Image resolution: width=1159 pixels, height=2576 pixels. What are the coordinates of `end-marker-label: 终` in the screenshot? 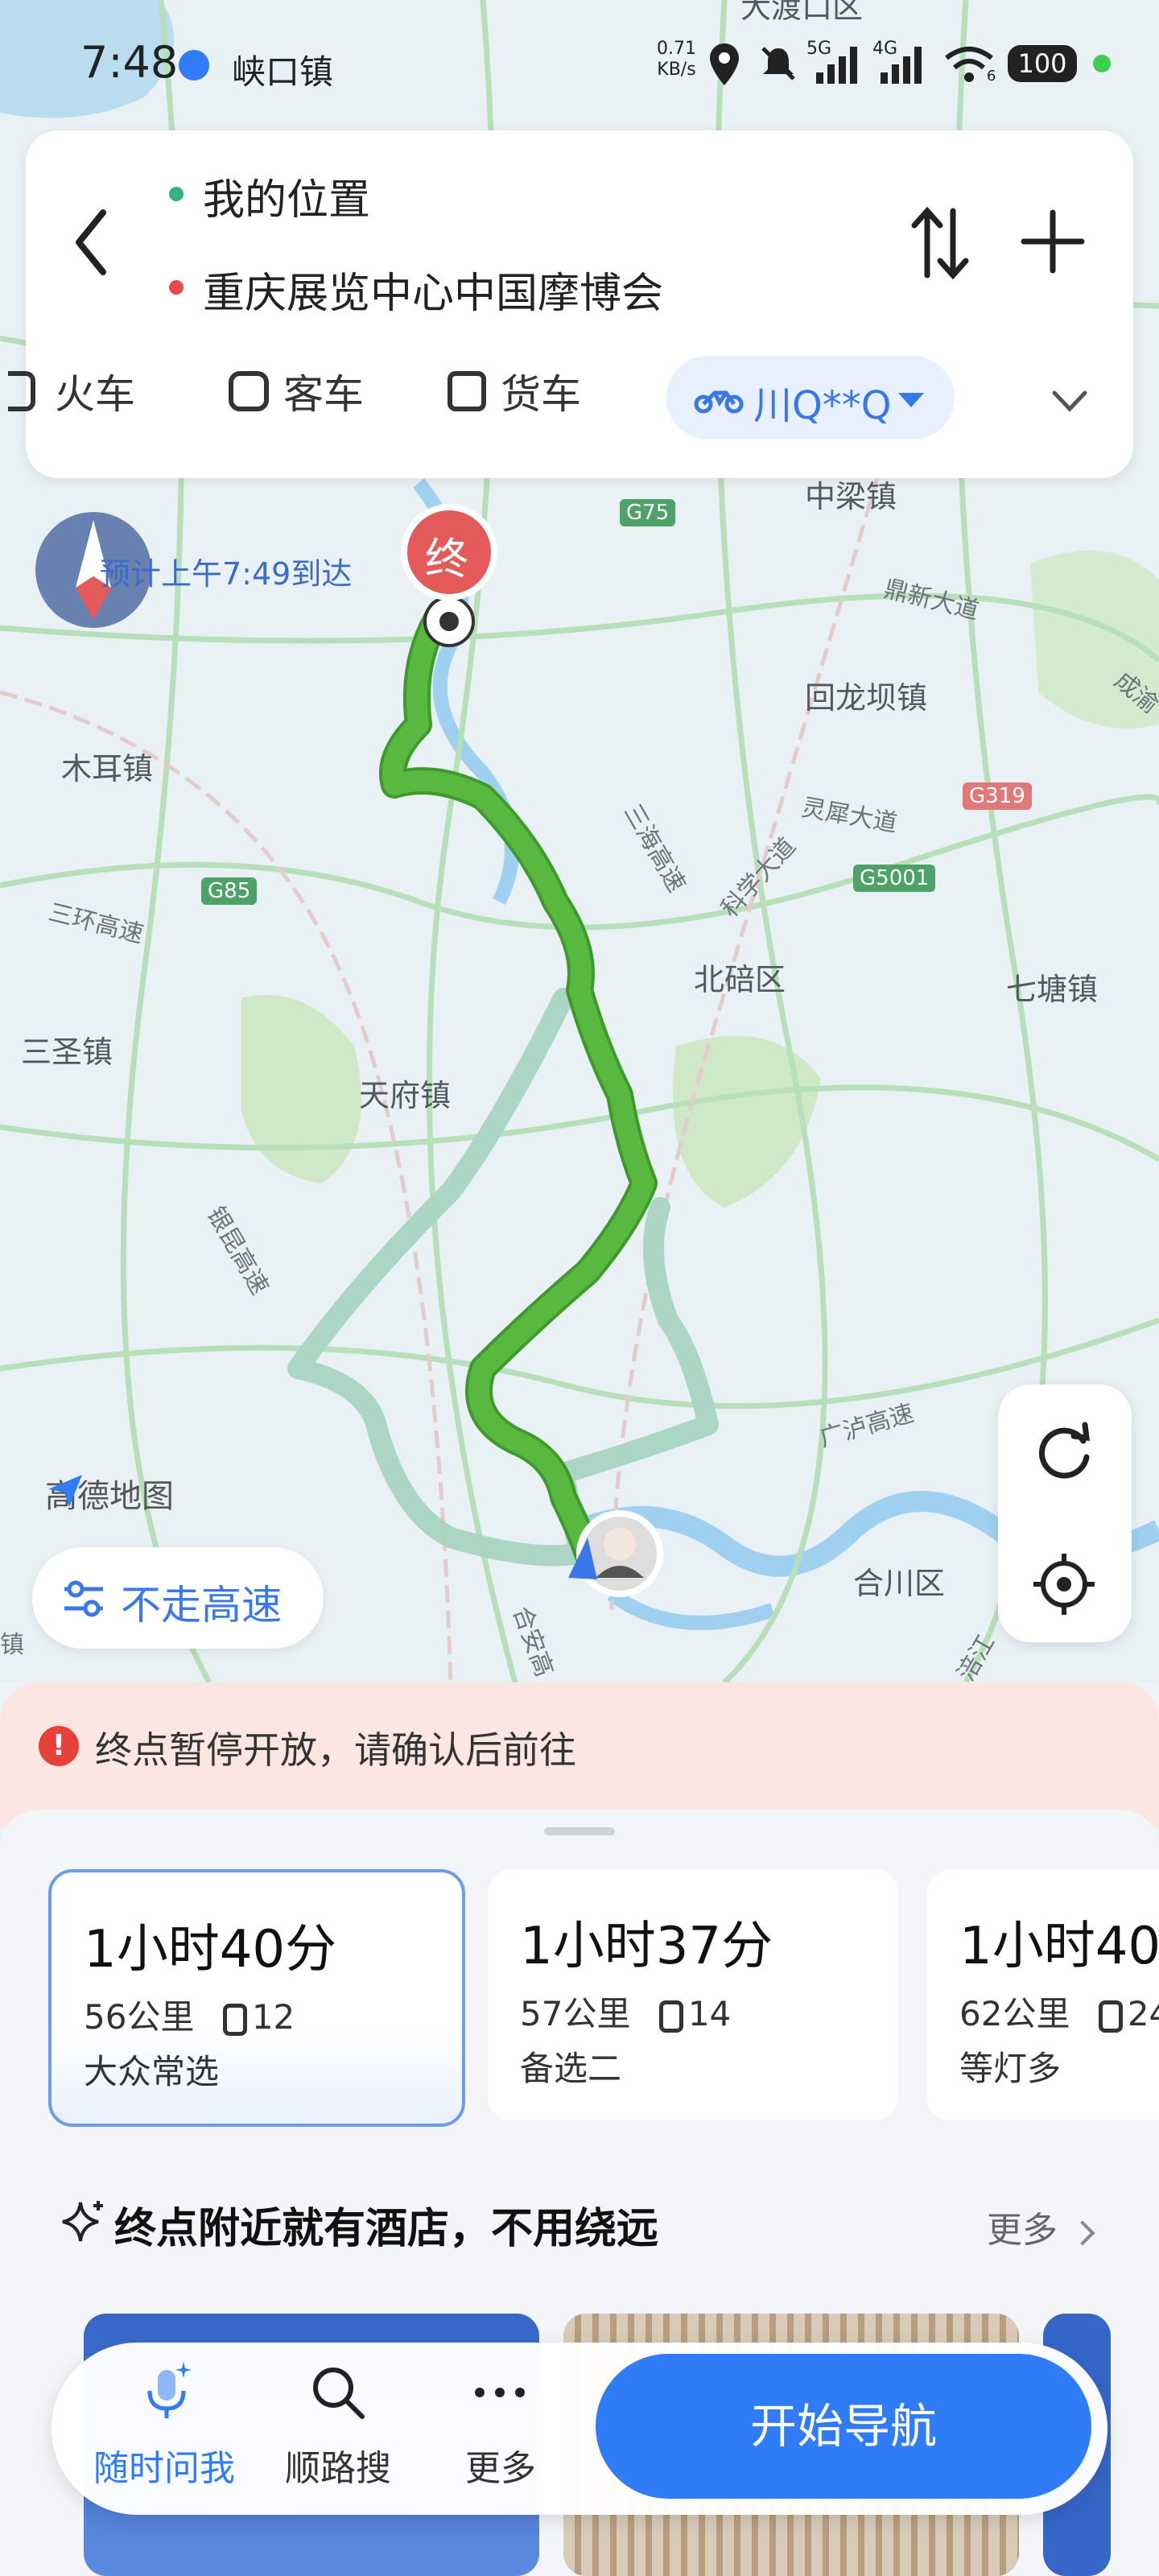 It's located at (446, 559).